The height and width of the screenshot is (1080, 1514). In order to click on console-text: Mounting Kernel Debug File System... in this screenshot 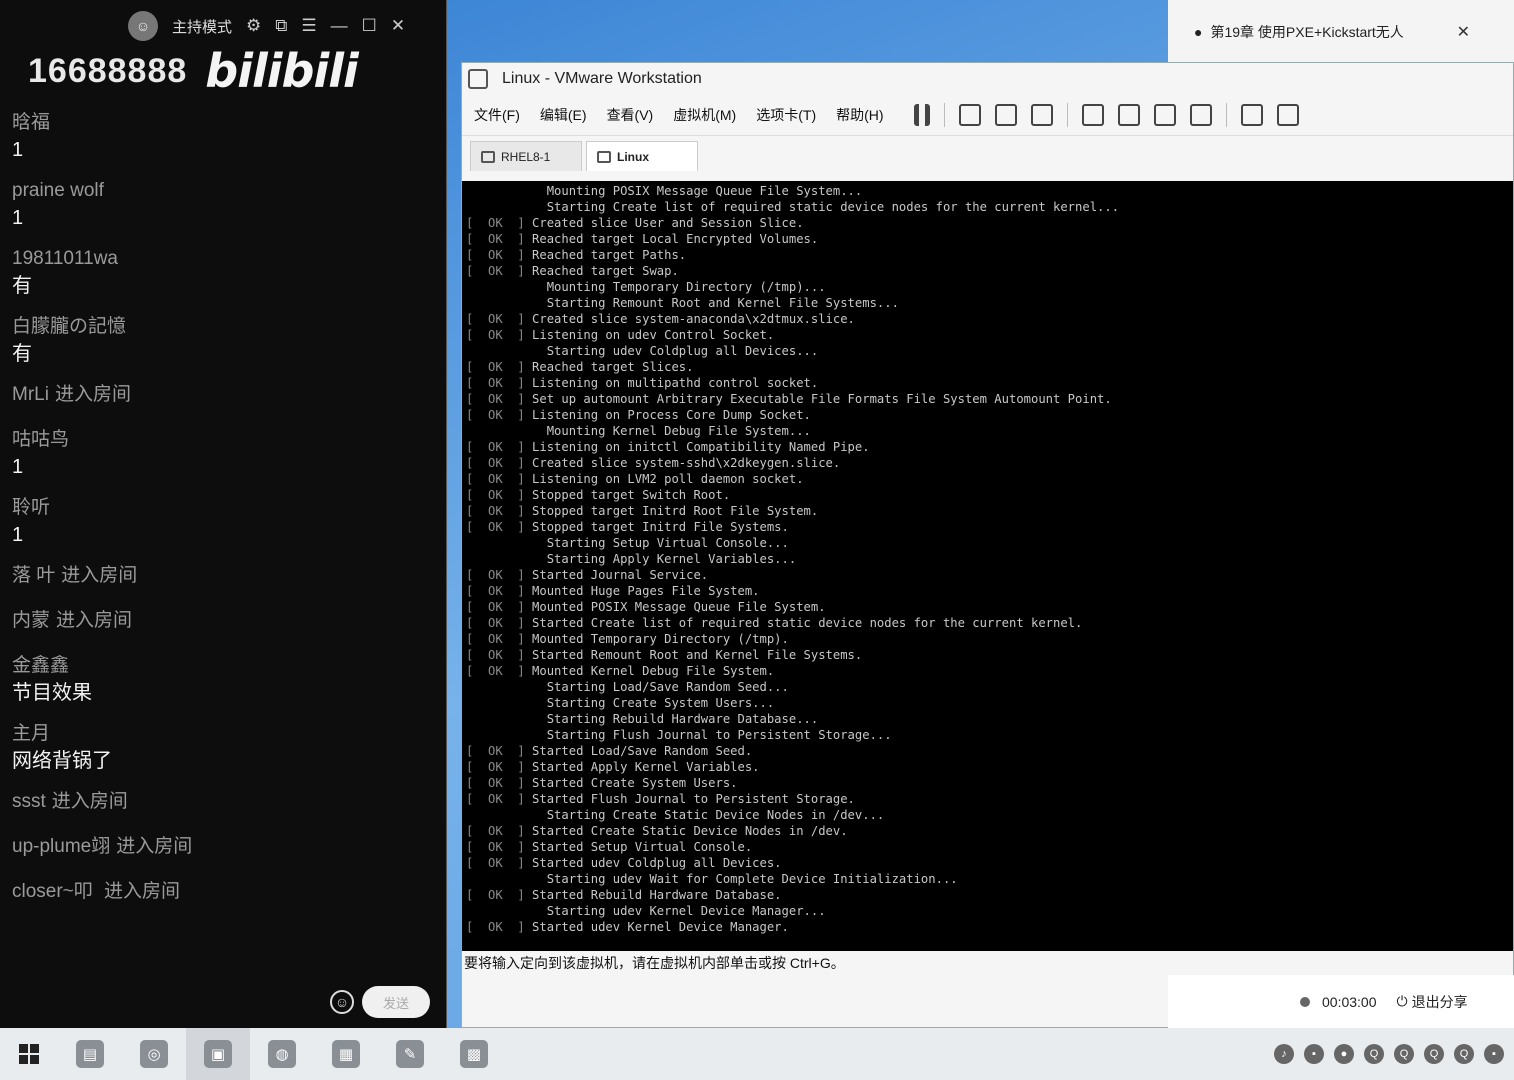, I will do `click(678, 431)`.